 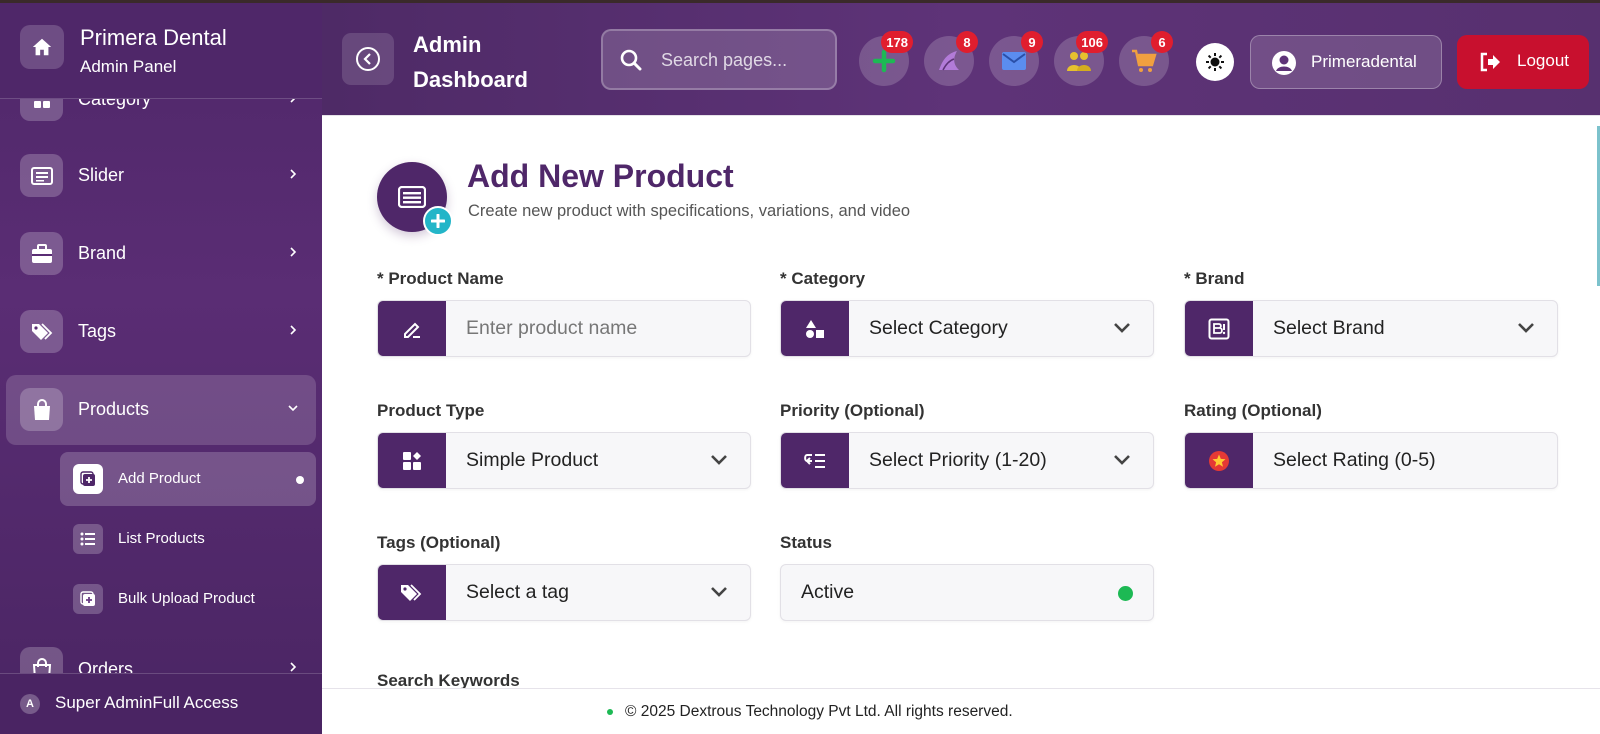 What do you see at coordinates (41, 175) in the screenshot?
I see `slider-icon` at bounding box center [41, 175].